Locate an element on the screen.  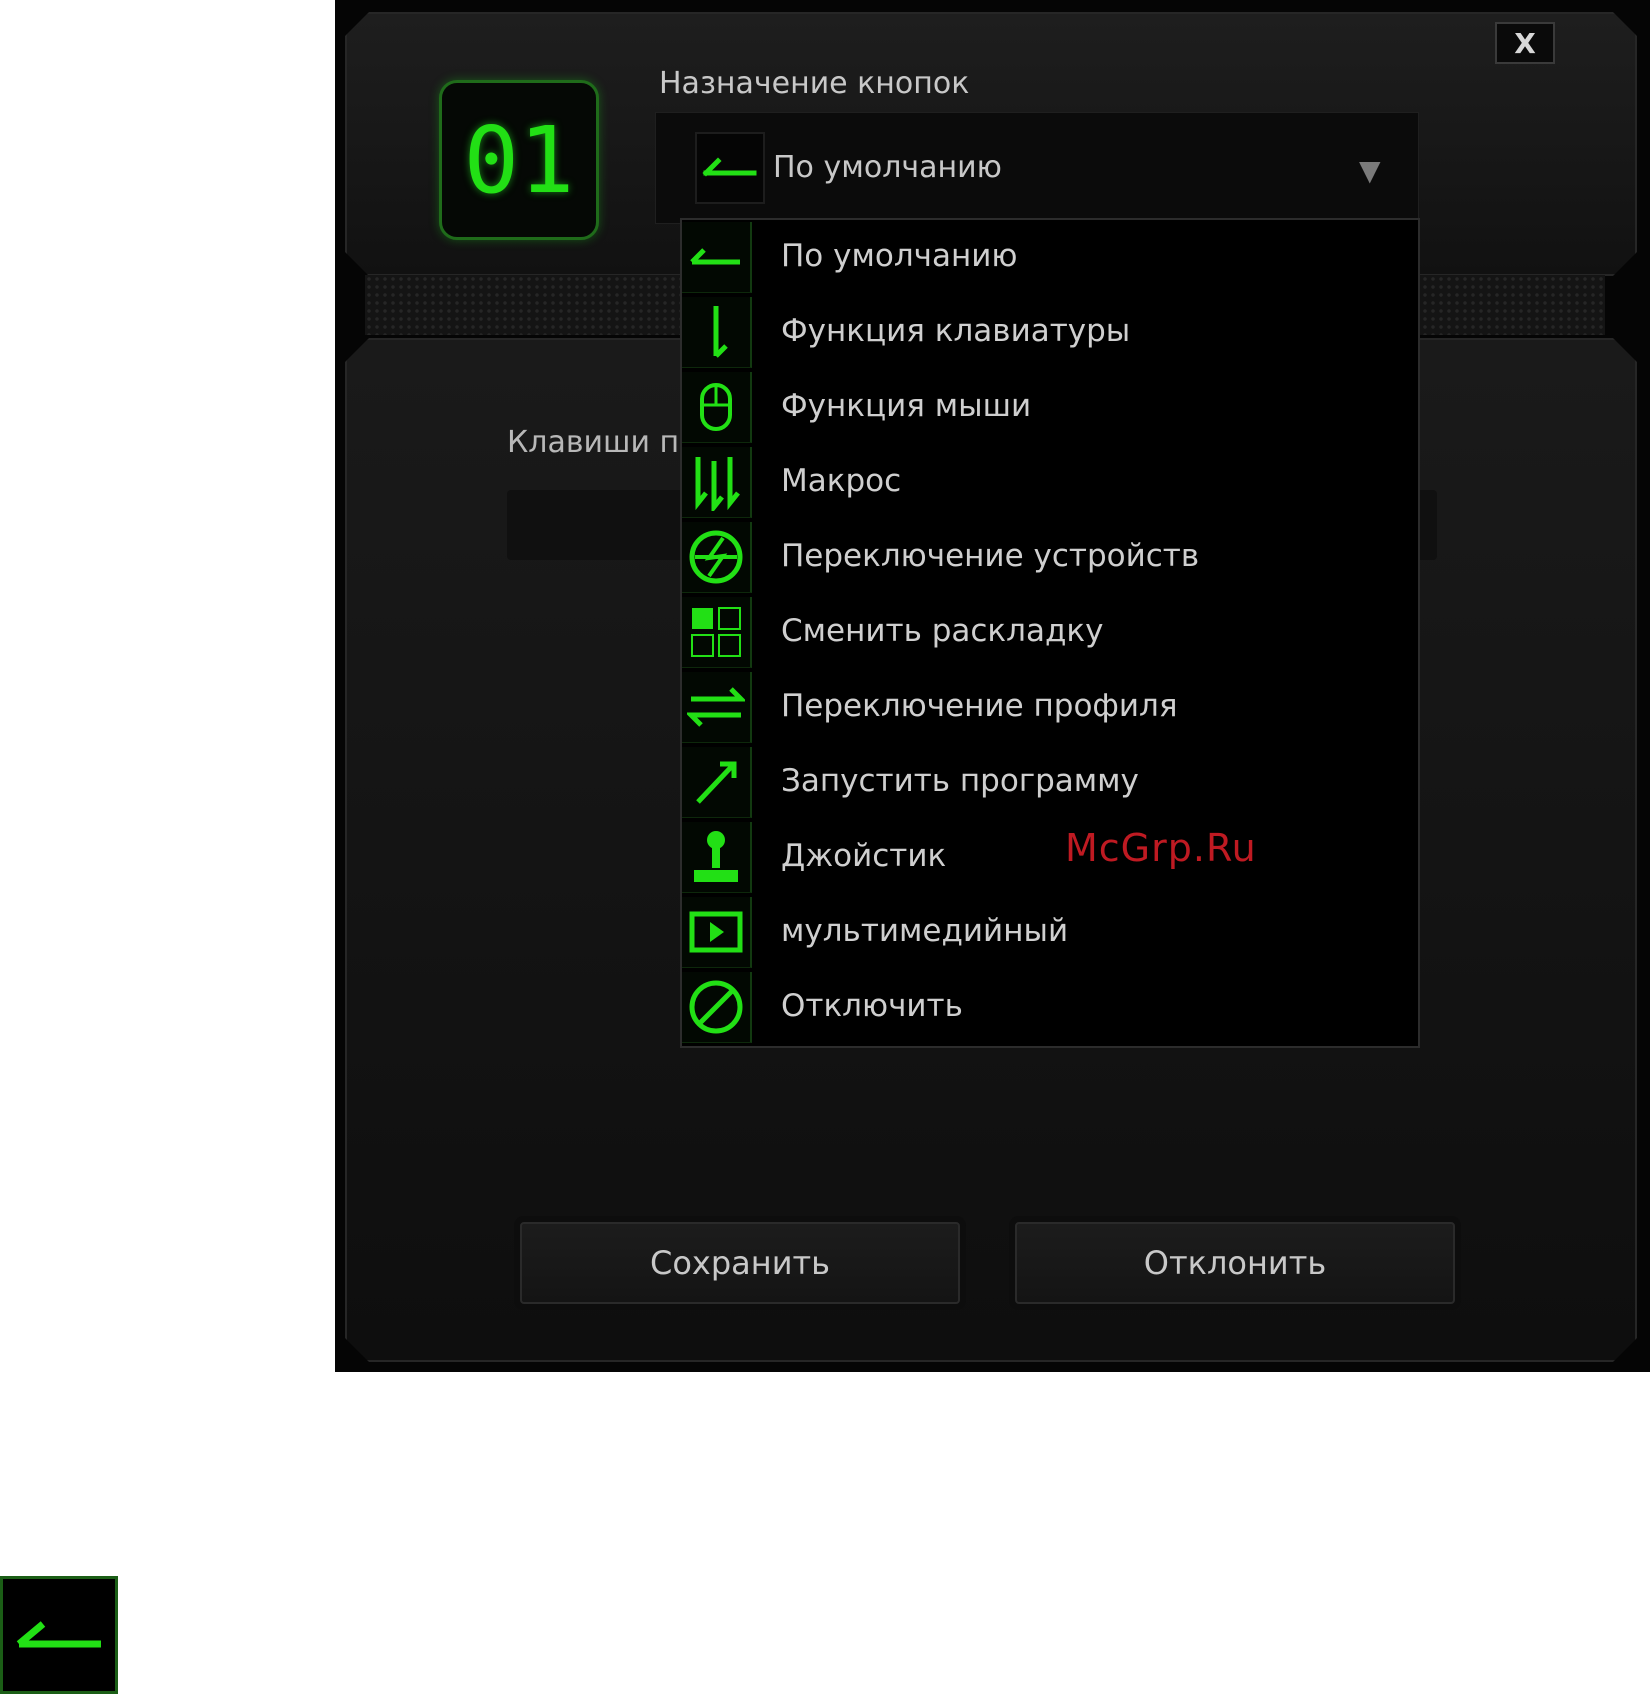
menu-item-layout: Сменить раскладку is located at coordinates (1050, 632).